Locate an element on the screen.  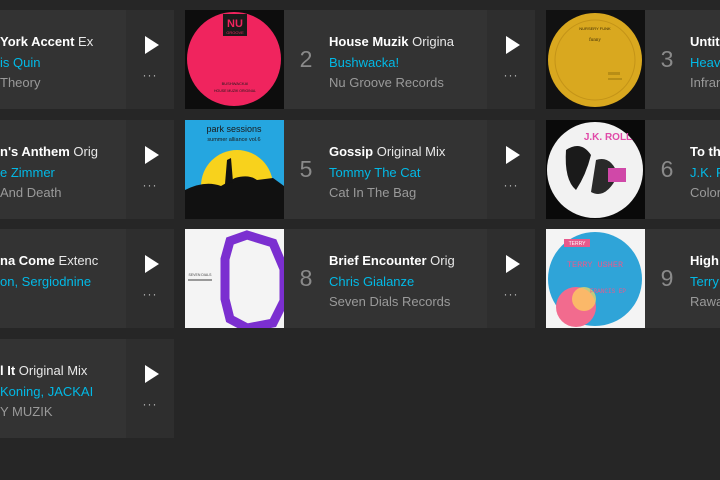
artwork-text: SEVEN DIALS is located at coordinates (201, 275).